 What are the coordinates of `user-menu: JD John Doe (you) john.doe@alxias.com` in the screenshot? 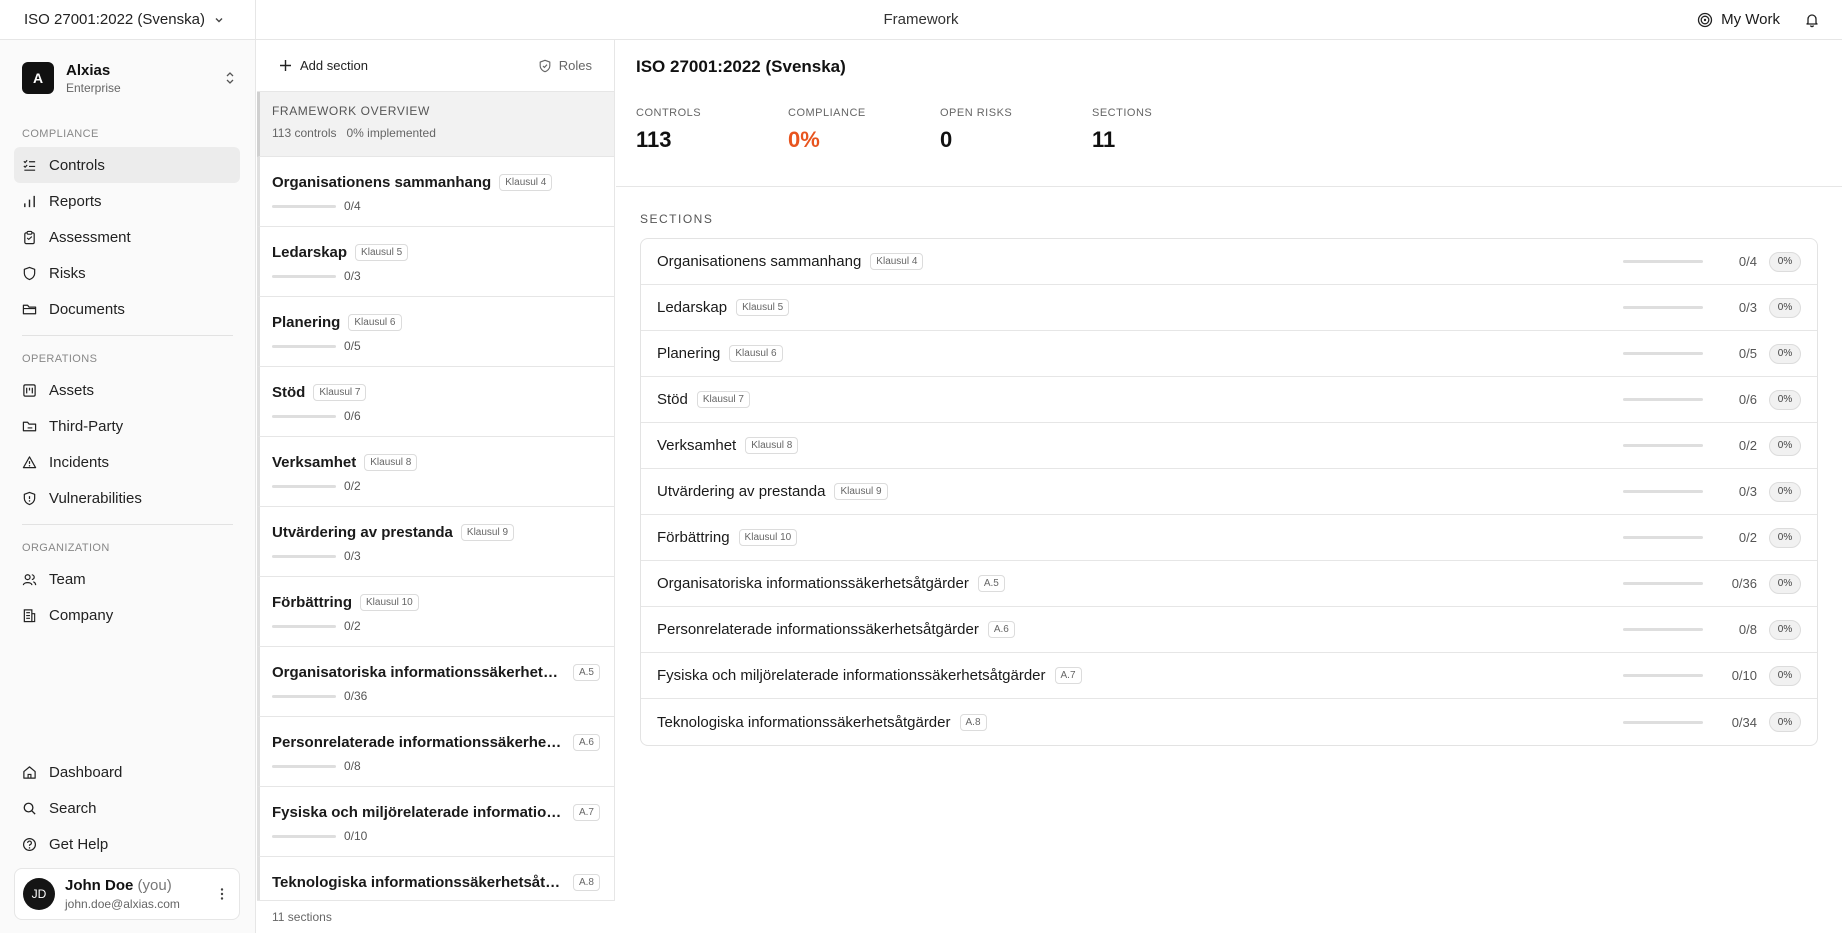 It's located at (127, 894).